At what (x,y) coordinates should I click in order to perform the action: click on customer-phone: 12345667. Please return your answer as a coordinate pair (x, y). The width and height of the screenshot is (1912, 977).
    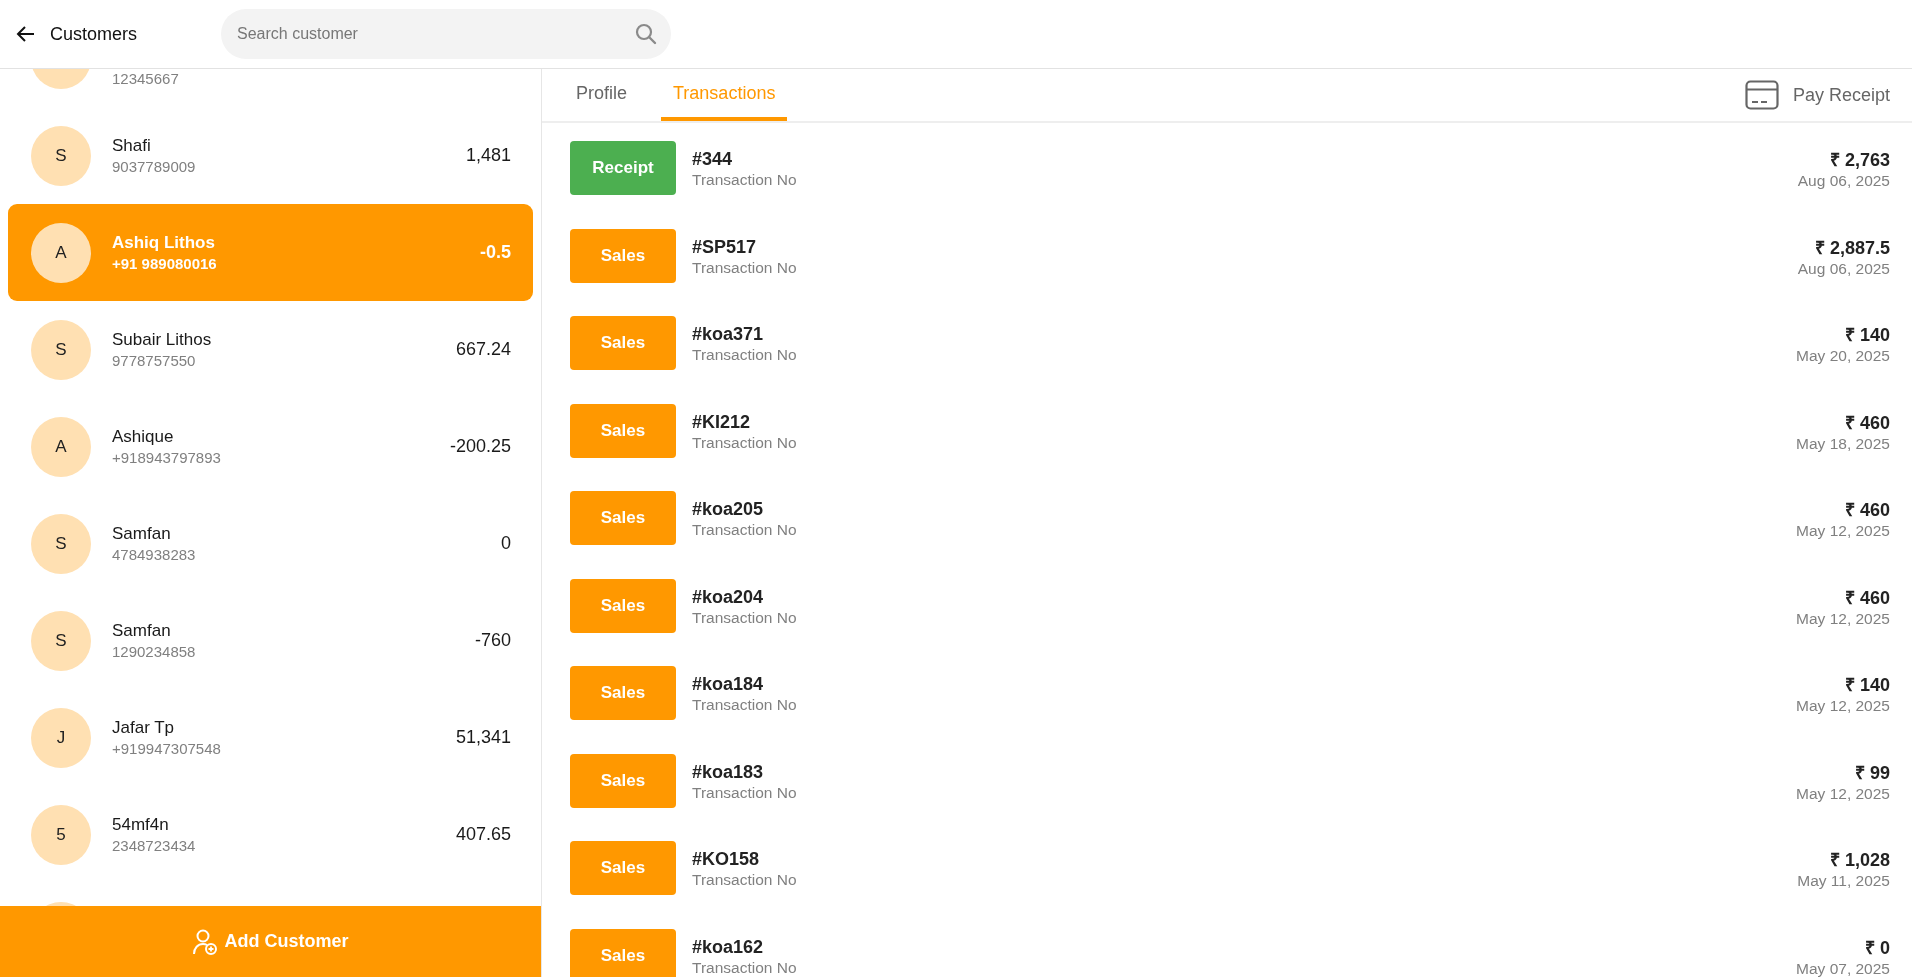
    Looking at the image, I should click on (146, 78).